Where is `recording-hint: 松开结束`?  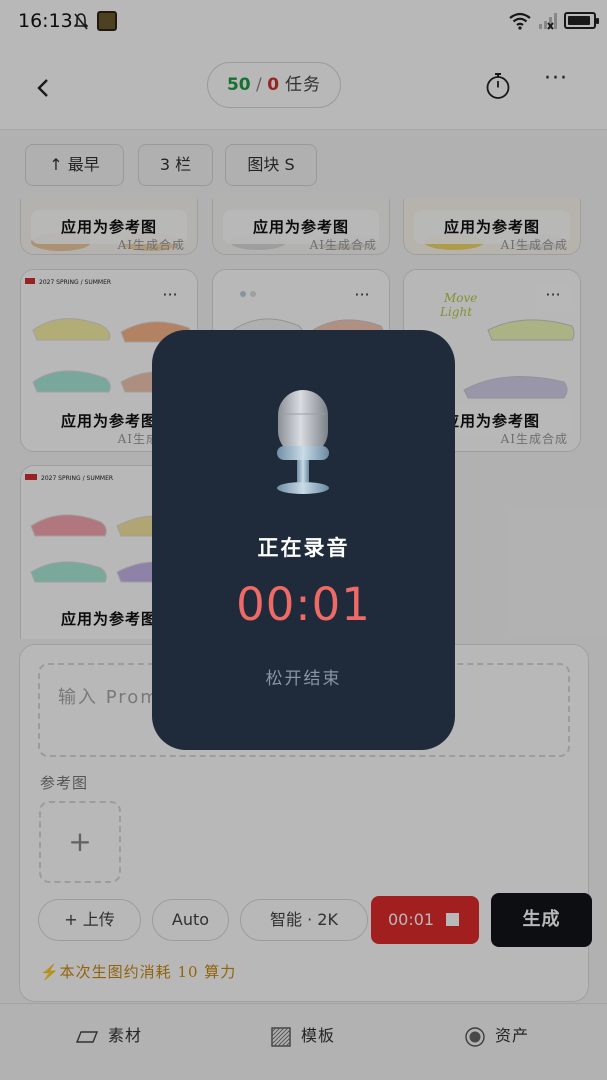 recording-hint: 松开结束 is located at coordinates (303, 679).